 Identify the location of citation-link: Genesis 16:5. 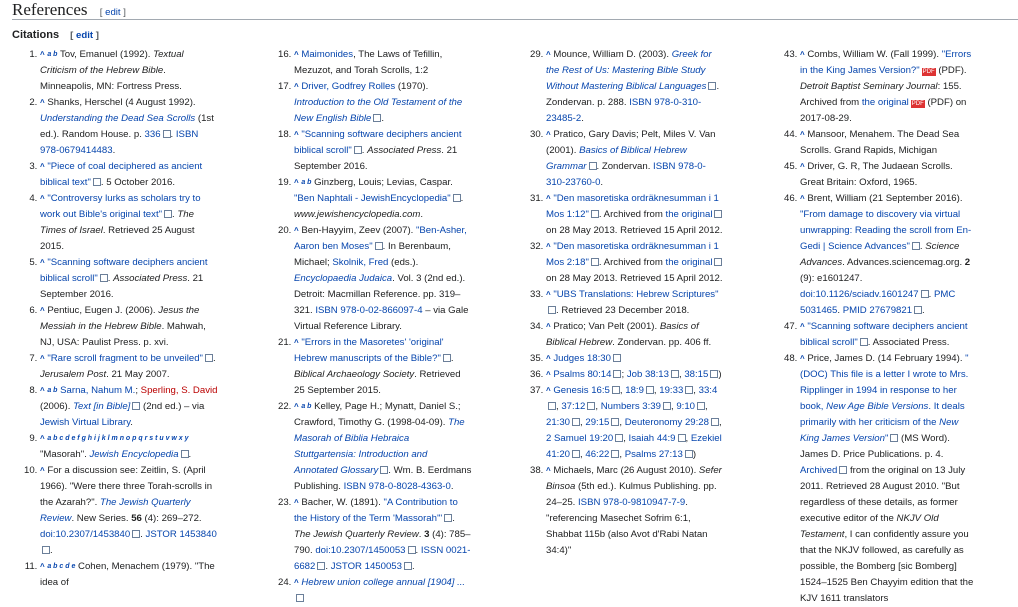
(581, 390).